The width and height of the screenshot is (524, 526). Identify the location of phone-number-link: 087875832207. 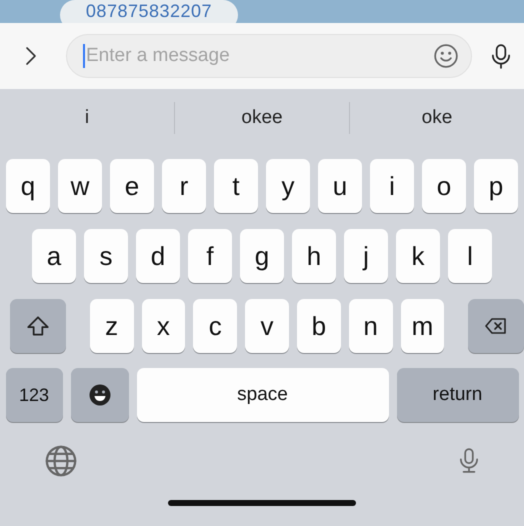
(149, 11).